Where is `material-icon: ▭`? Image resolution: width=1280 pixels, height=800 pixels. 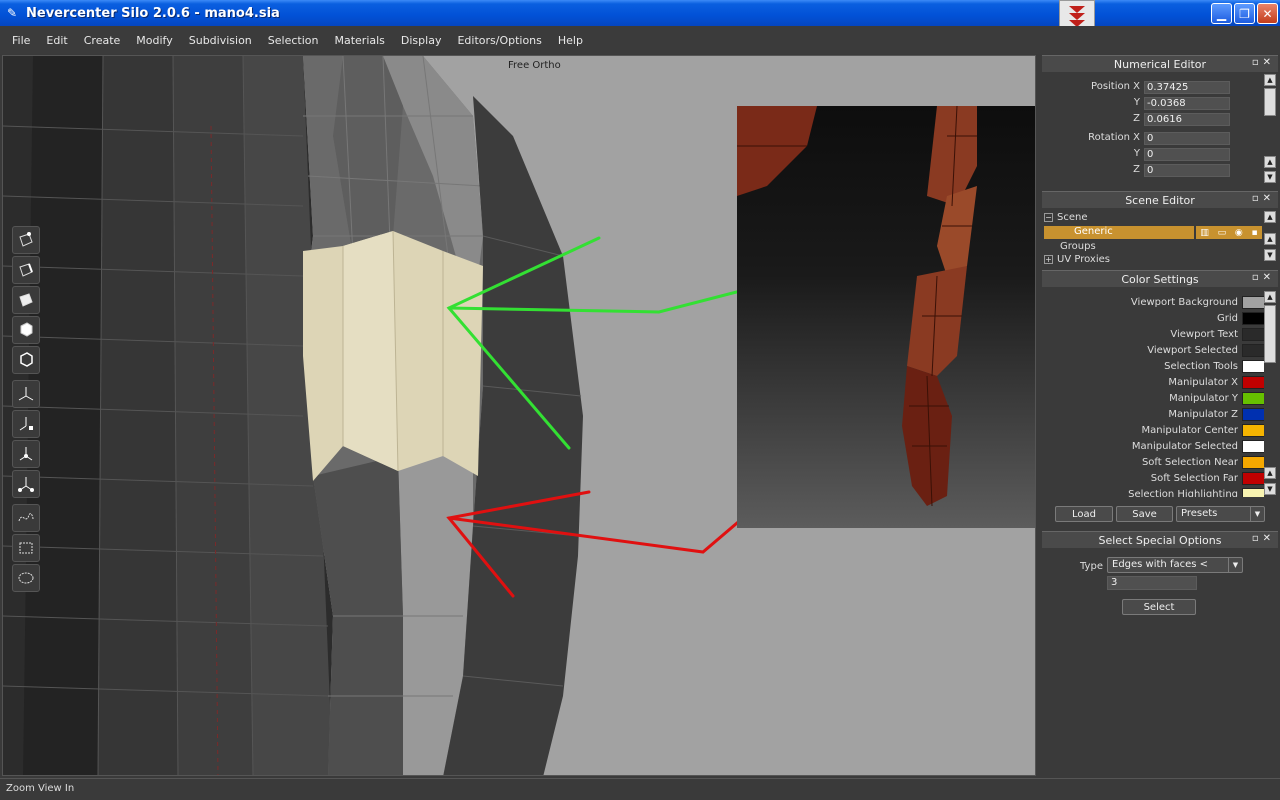
material-icon: ▭ is located at coordinates (1222, 233).